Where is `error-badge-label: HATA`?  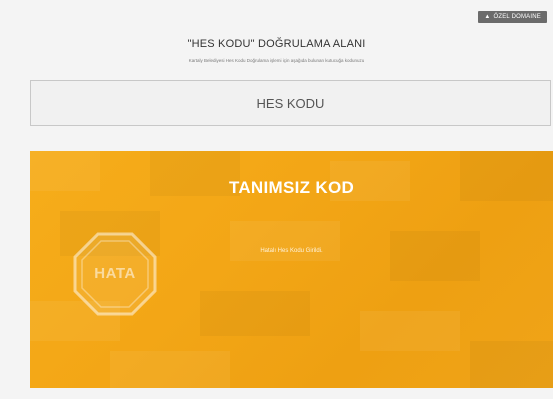
error-badge-label: HATA is located at coordinates (115, 273).